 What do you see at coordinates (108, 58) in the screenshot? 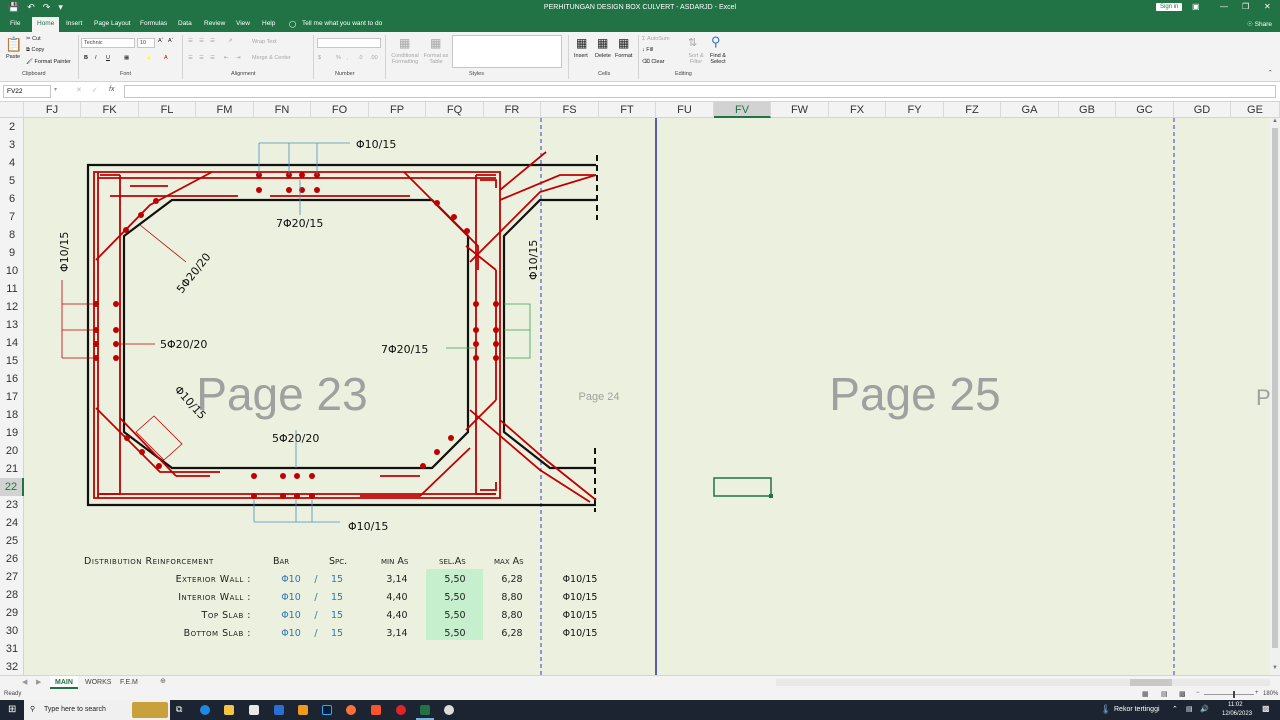
I see `underline-button: U` at bounding box center [108, 58].